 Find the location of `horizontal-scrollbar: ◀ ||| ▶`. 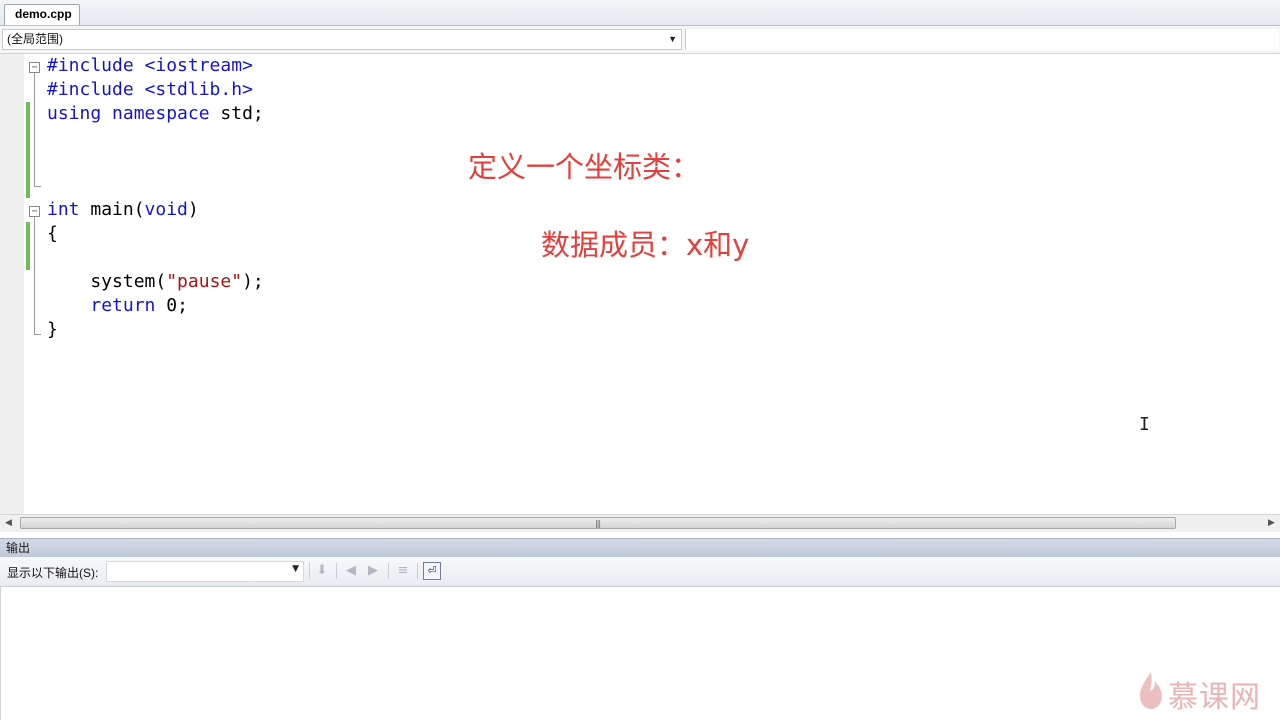

horizontal-scrollbar: ◀ ||| ▶ is located at coordinates (640, 523).